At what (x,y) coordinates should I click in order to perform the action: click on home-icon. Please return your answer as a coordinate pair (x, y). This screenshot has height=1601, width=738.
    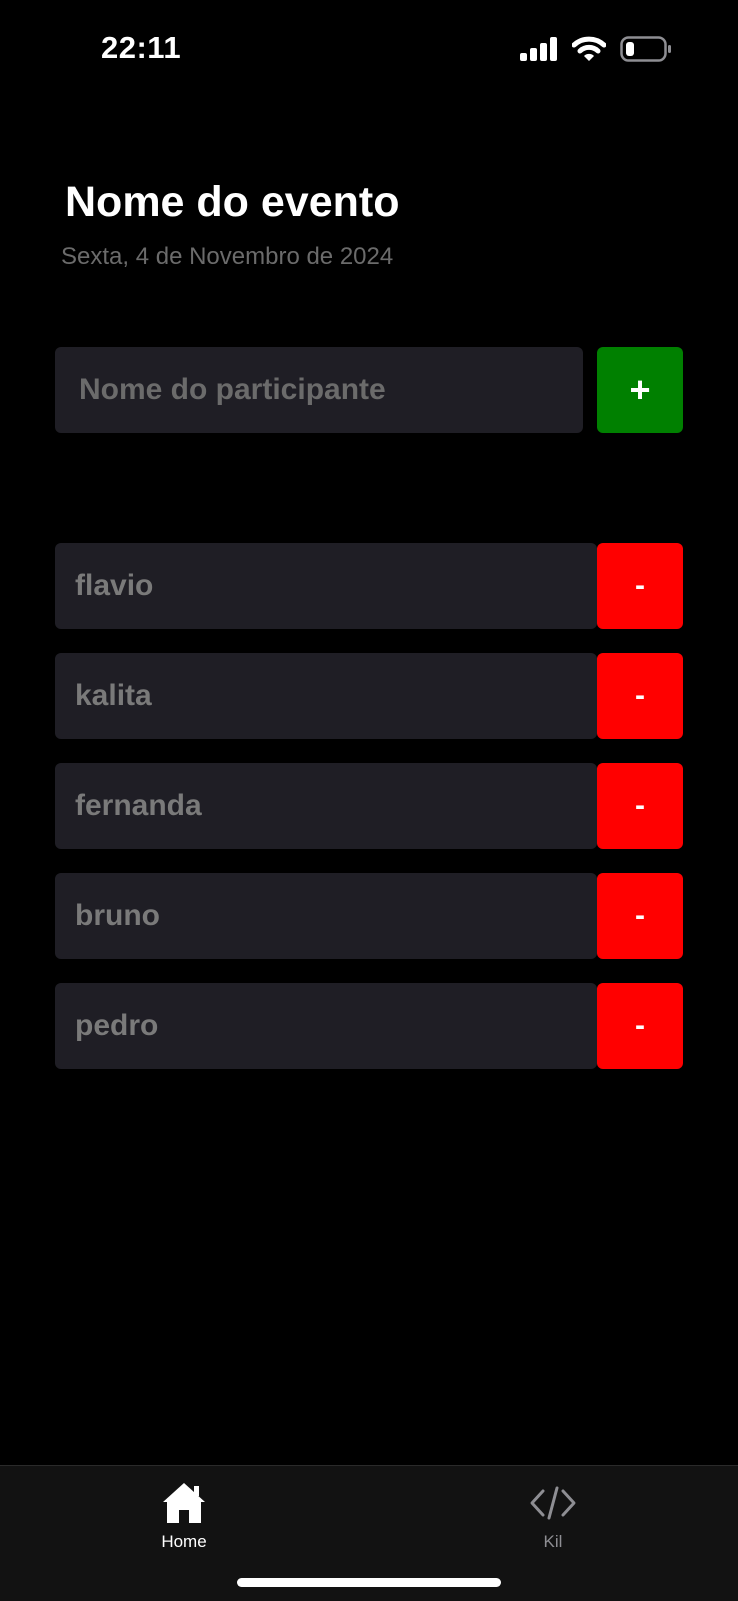
    Looking at the image, I should click on (184, 1503).